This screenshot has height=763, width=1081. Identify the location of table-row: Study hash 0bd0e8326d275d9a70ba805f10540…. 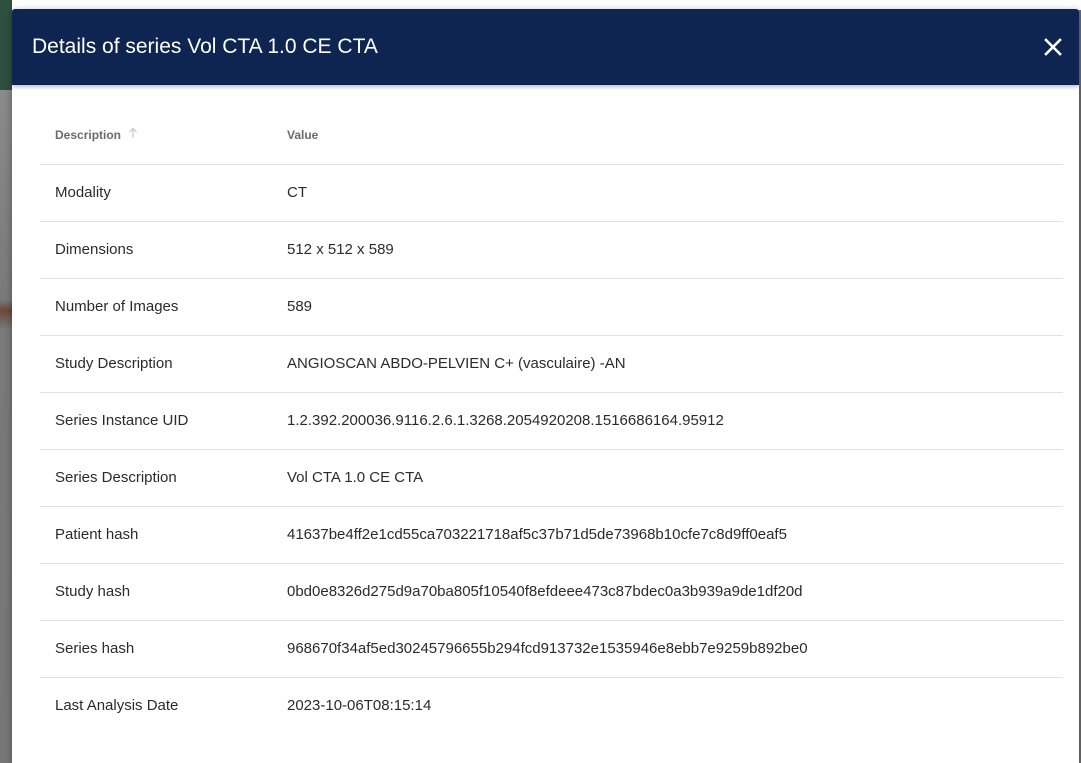
(551, 591).